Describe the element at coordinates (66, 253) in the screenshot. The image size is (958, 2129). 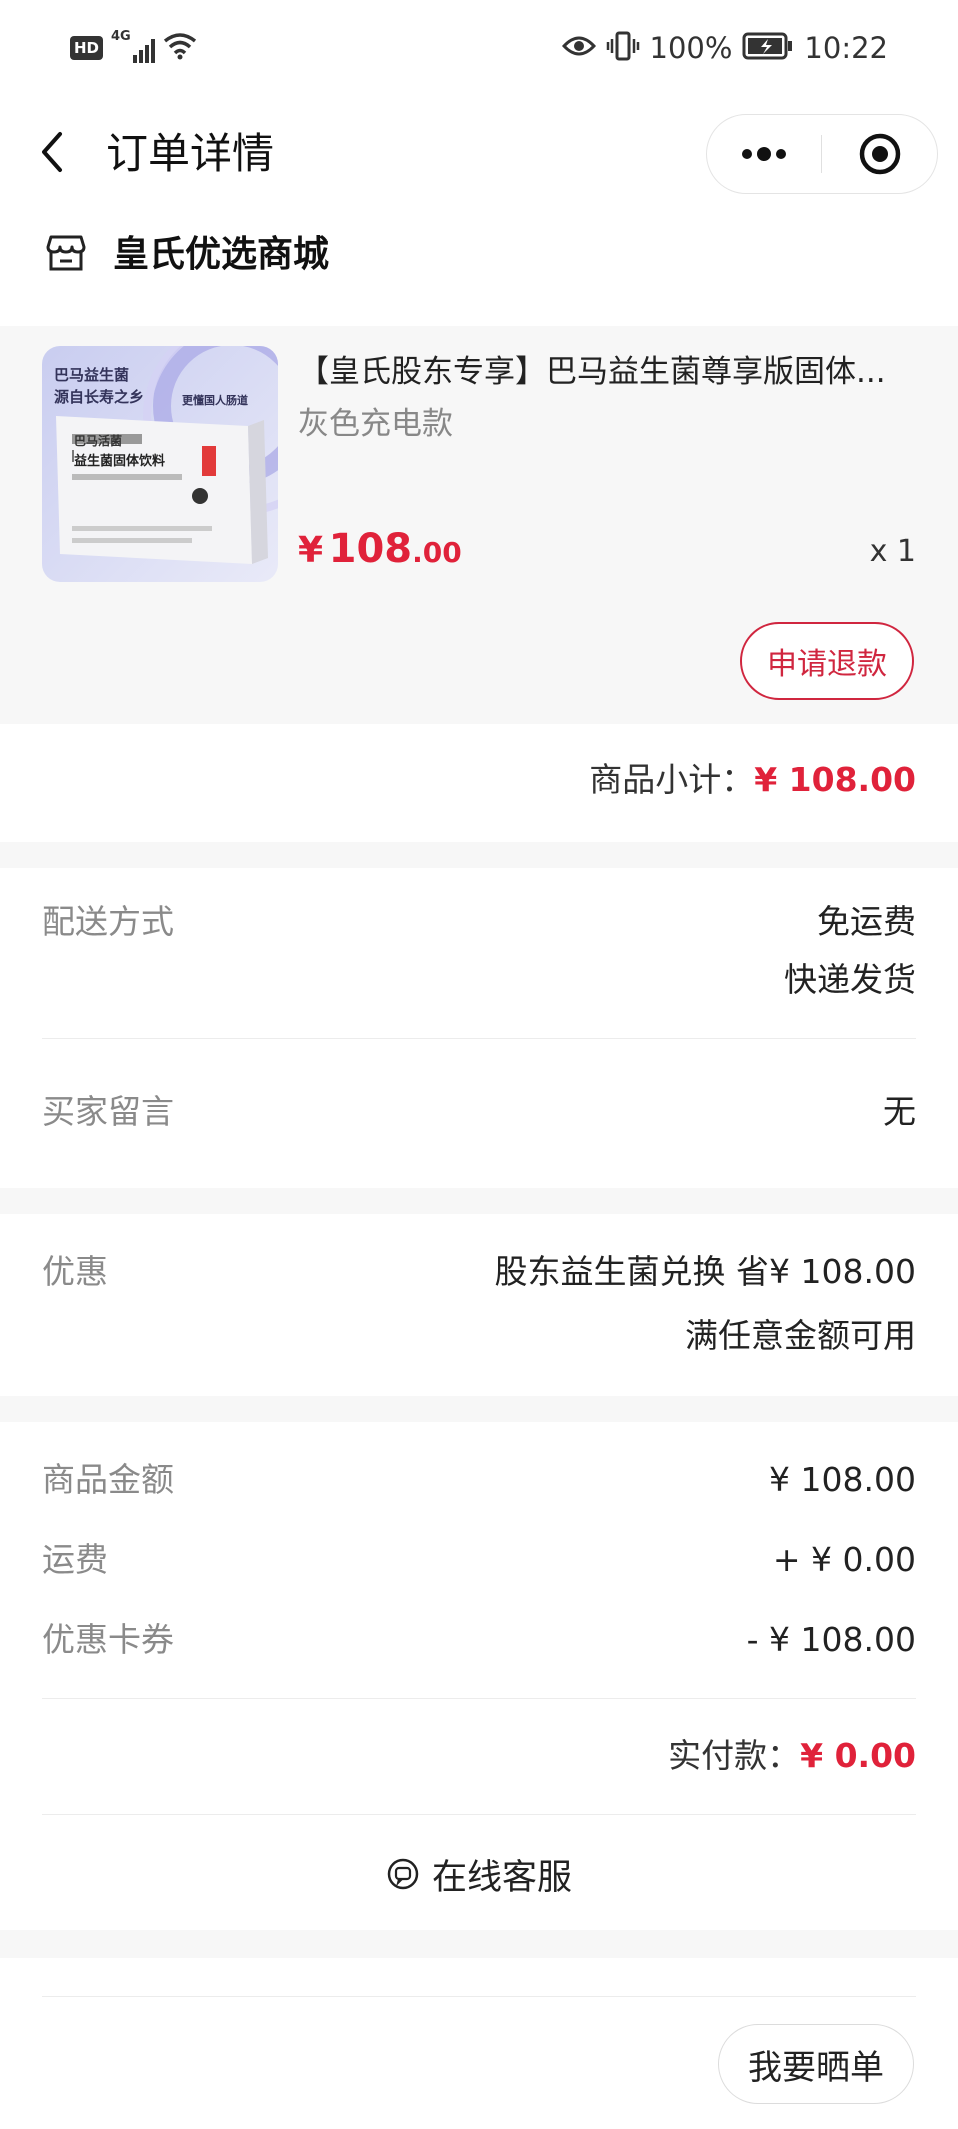
I see `store-icon` at that location.